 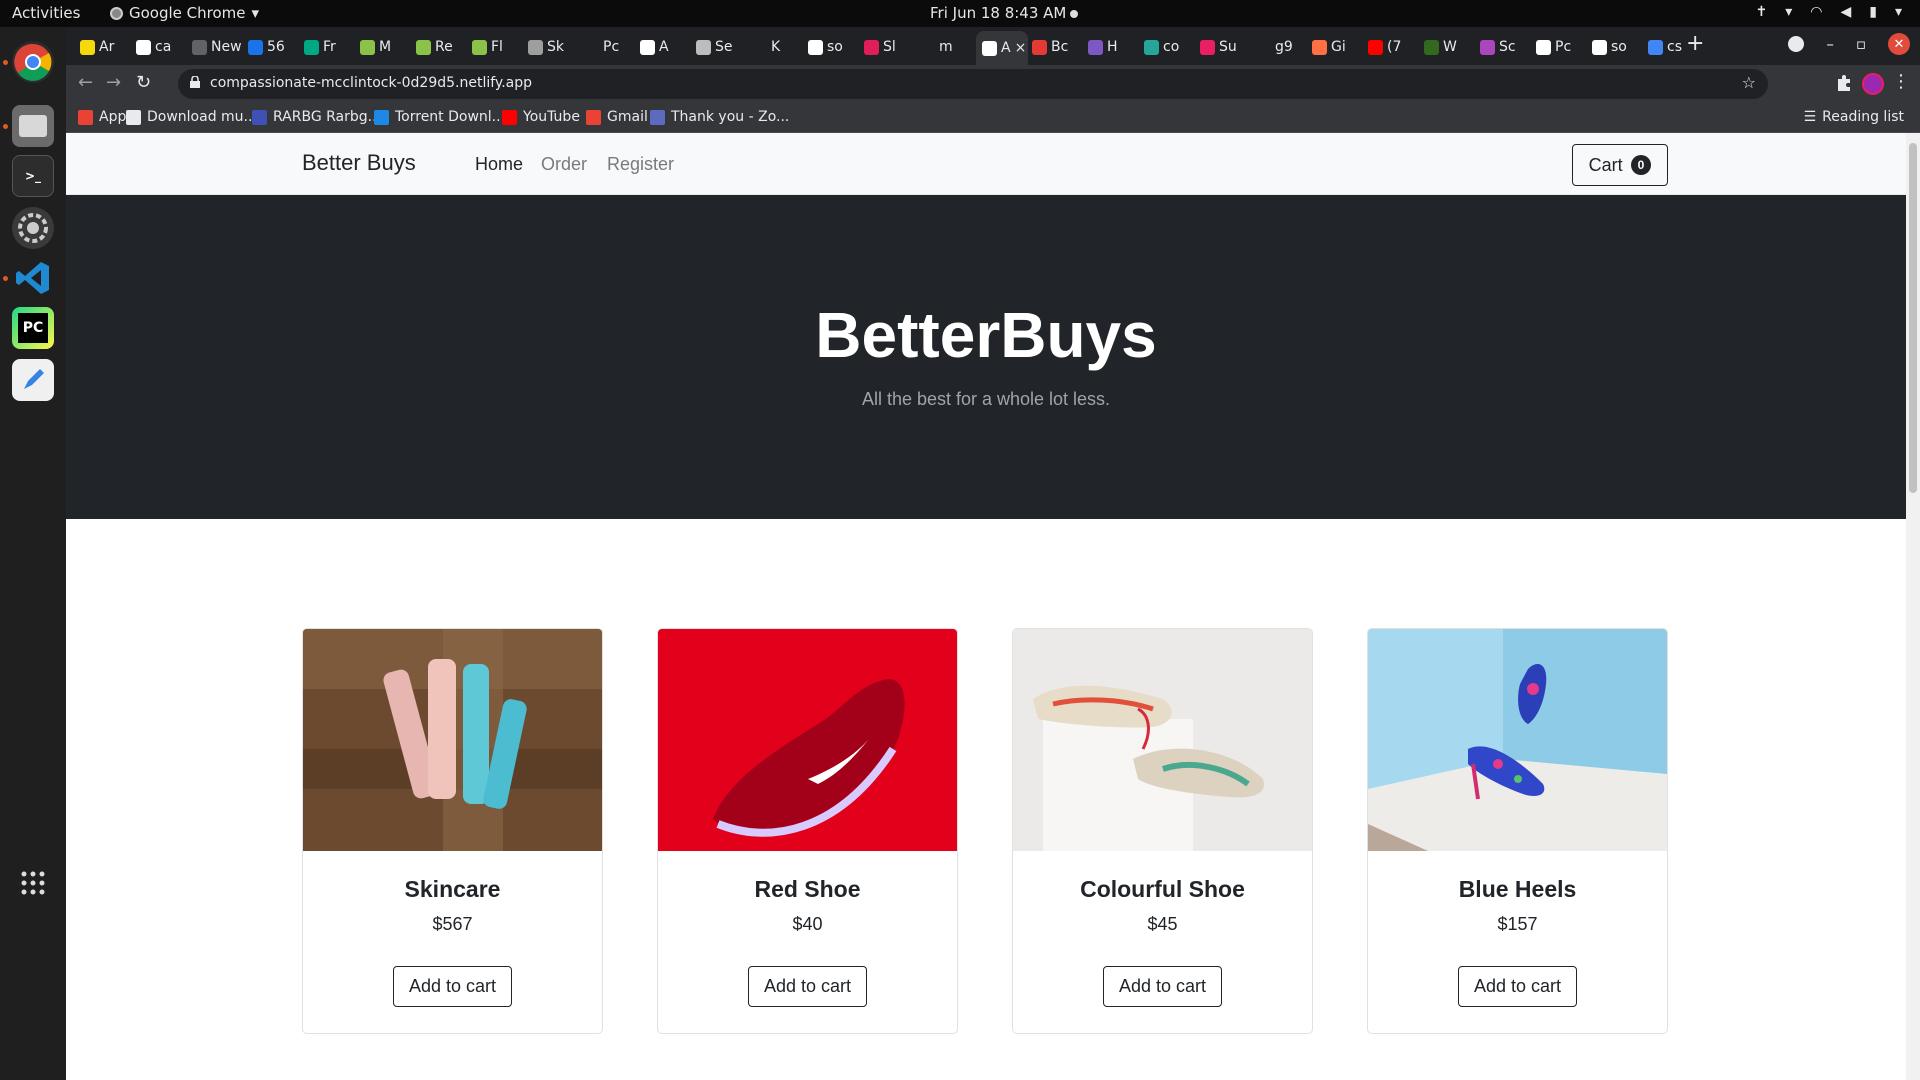 I want to click on tab-title: M, so click(x=385, y=47).